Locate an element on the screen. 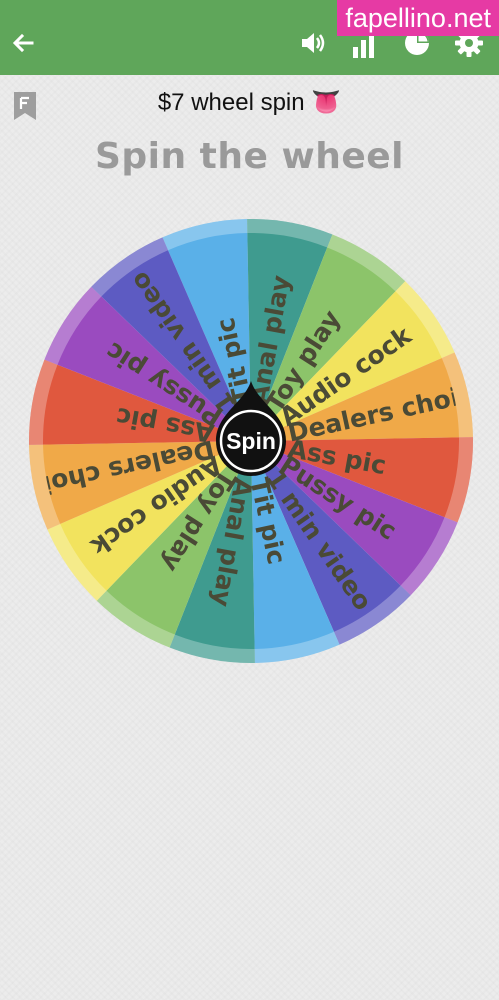 Image resolution: width=499 pixels, height=1000 pixels. speaker-icon is located at coordinates (313, 43).